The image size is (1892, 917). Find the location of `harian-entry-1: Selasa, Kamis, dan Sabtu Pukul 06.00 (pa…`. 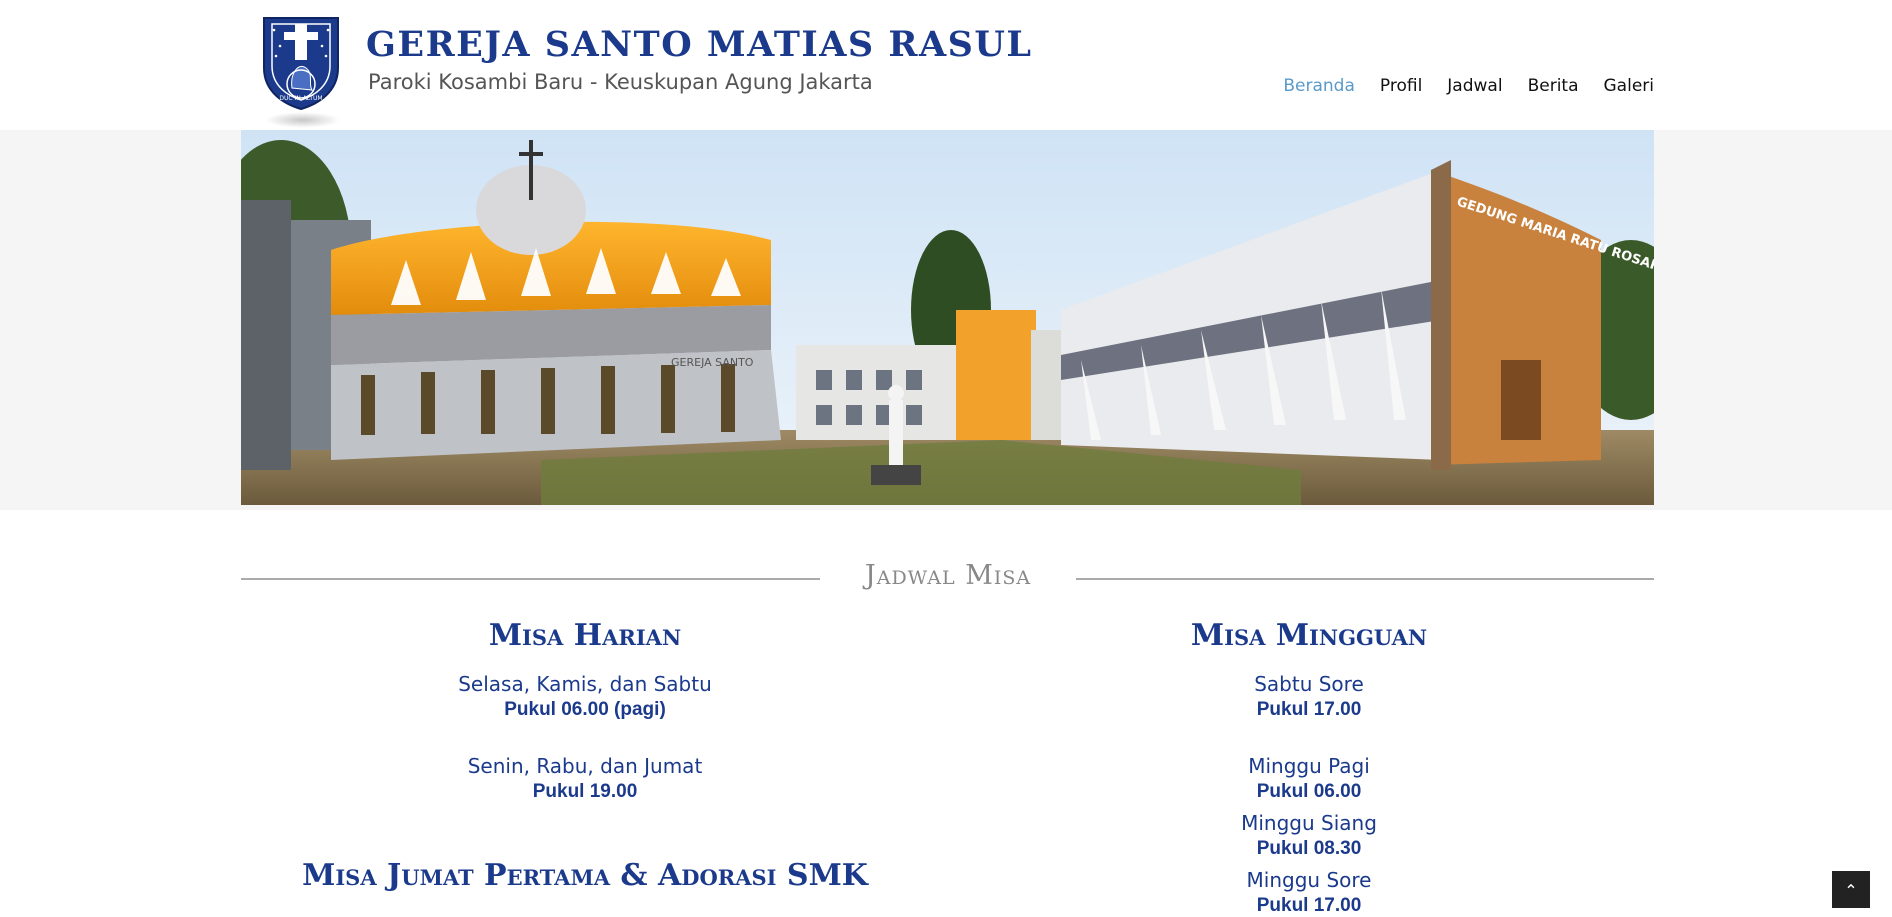

harian-entry-1: Selasa, Kamis, dan Sabtu Pukul 06.00 (pa… is located at coordinates (585, 696).